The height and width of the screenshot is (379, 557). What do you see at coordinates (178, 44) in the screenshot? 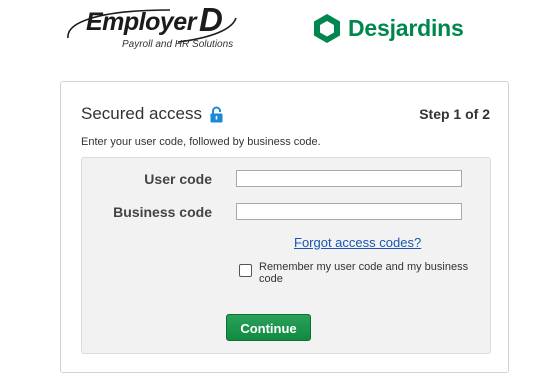
I see `employer-logo-tagline: Payroll and HR Solutions` at bounding box center [178, 44].